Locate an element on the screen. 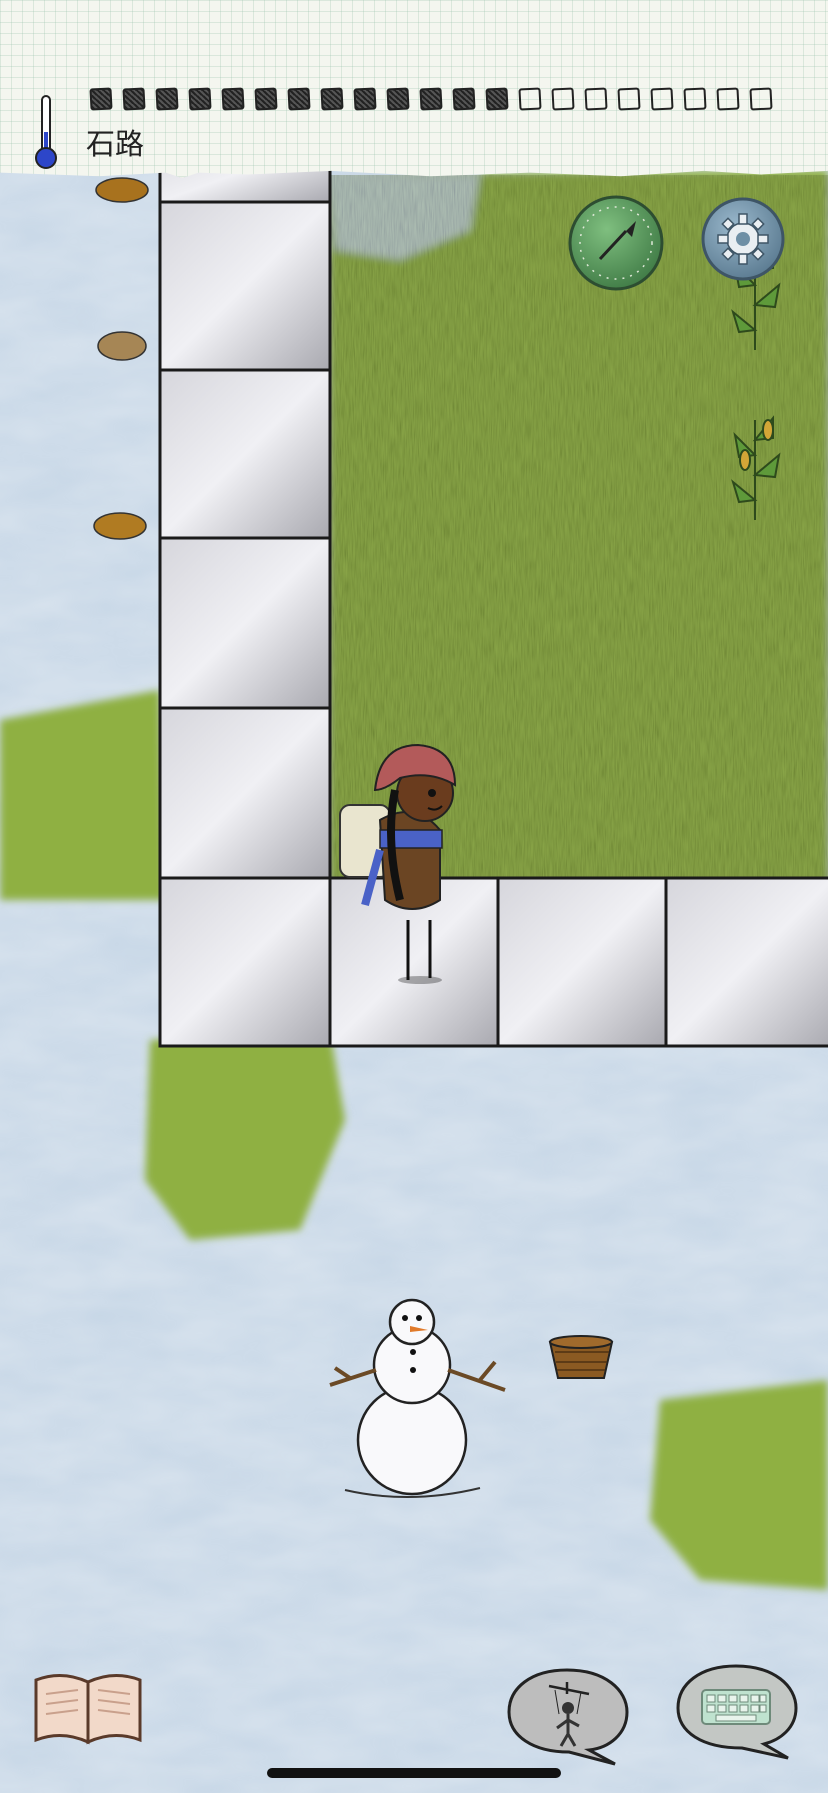  compass-icon is located at coordinates (616, 243).